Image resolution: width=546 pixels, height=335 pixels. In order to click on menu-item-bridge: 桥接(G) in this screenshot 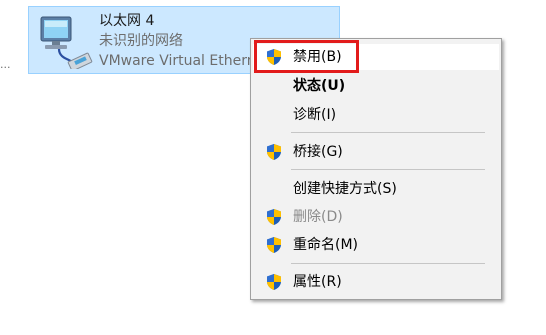, I will do `click(376, 152)`.